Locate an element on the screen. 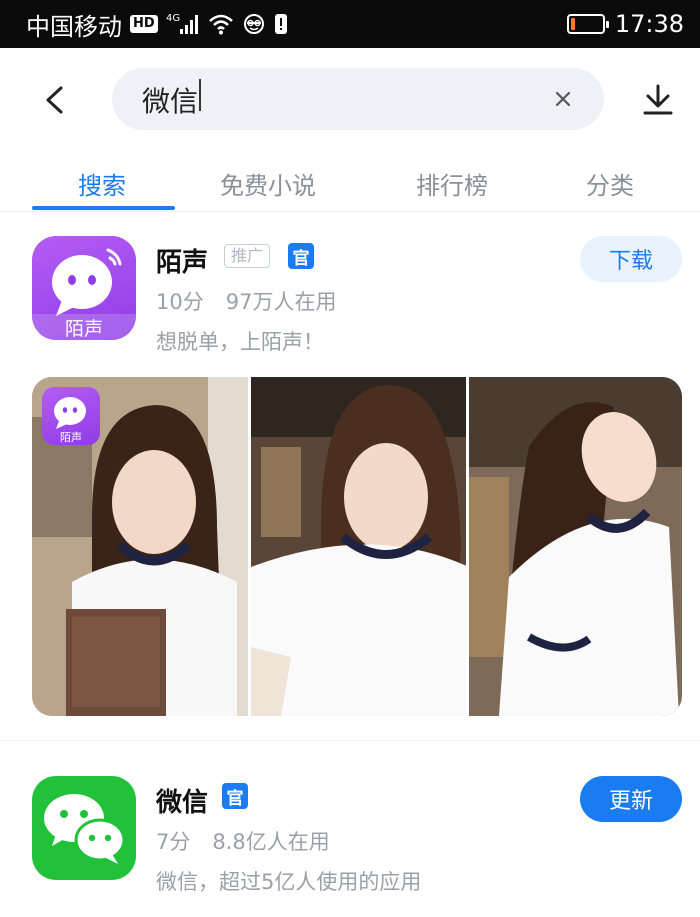 Image resolution: width=700 pixels, height=917 pixels. tab-categories: 分类 is located at coordinates (610, 183).